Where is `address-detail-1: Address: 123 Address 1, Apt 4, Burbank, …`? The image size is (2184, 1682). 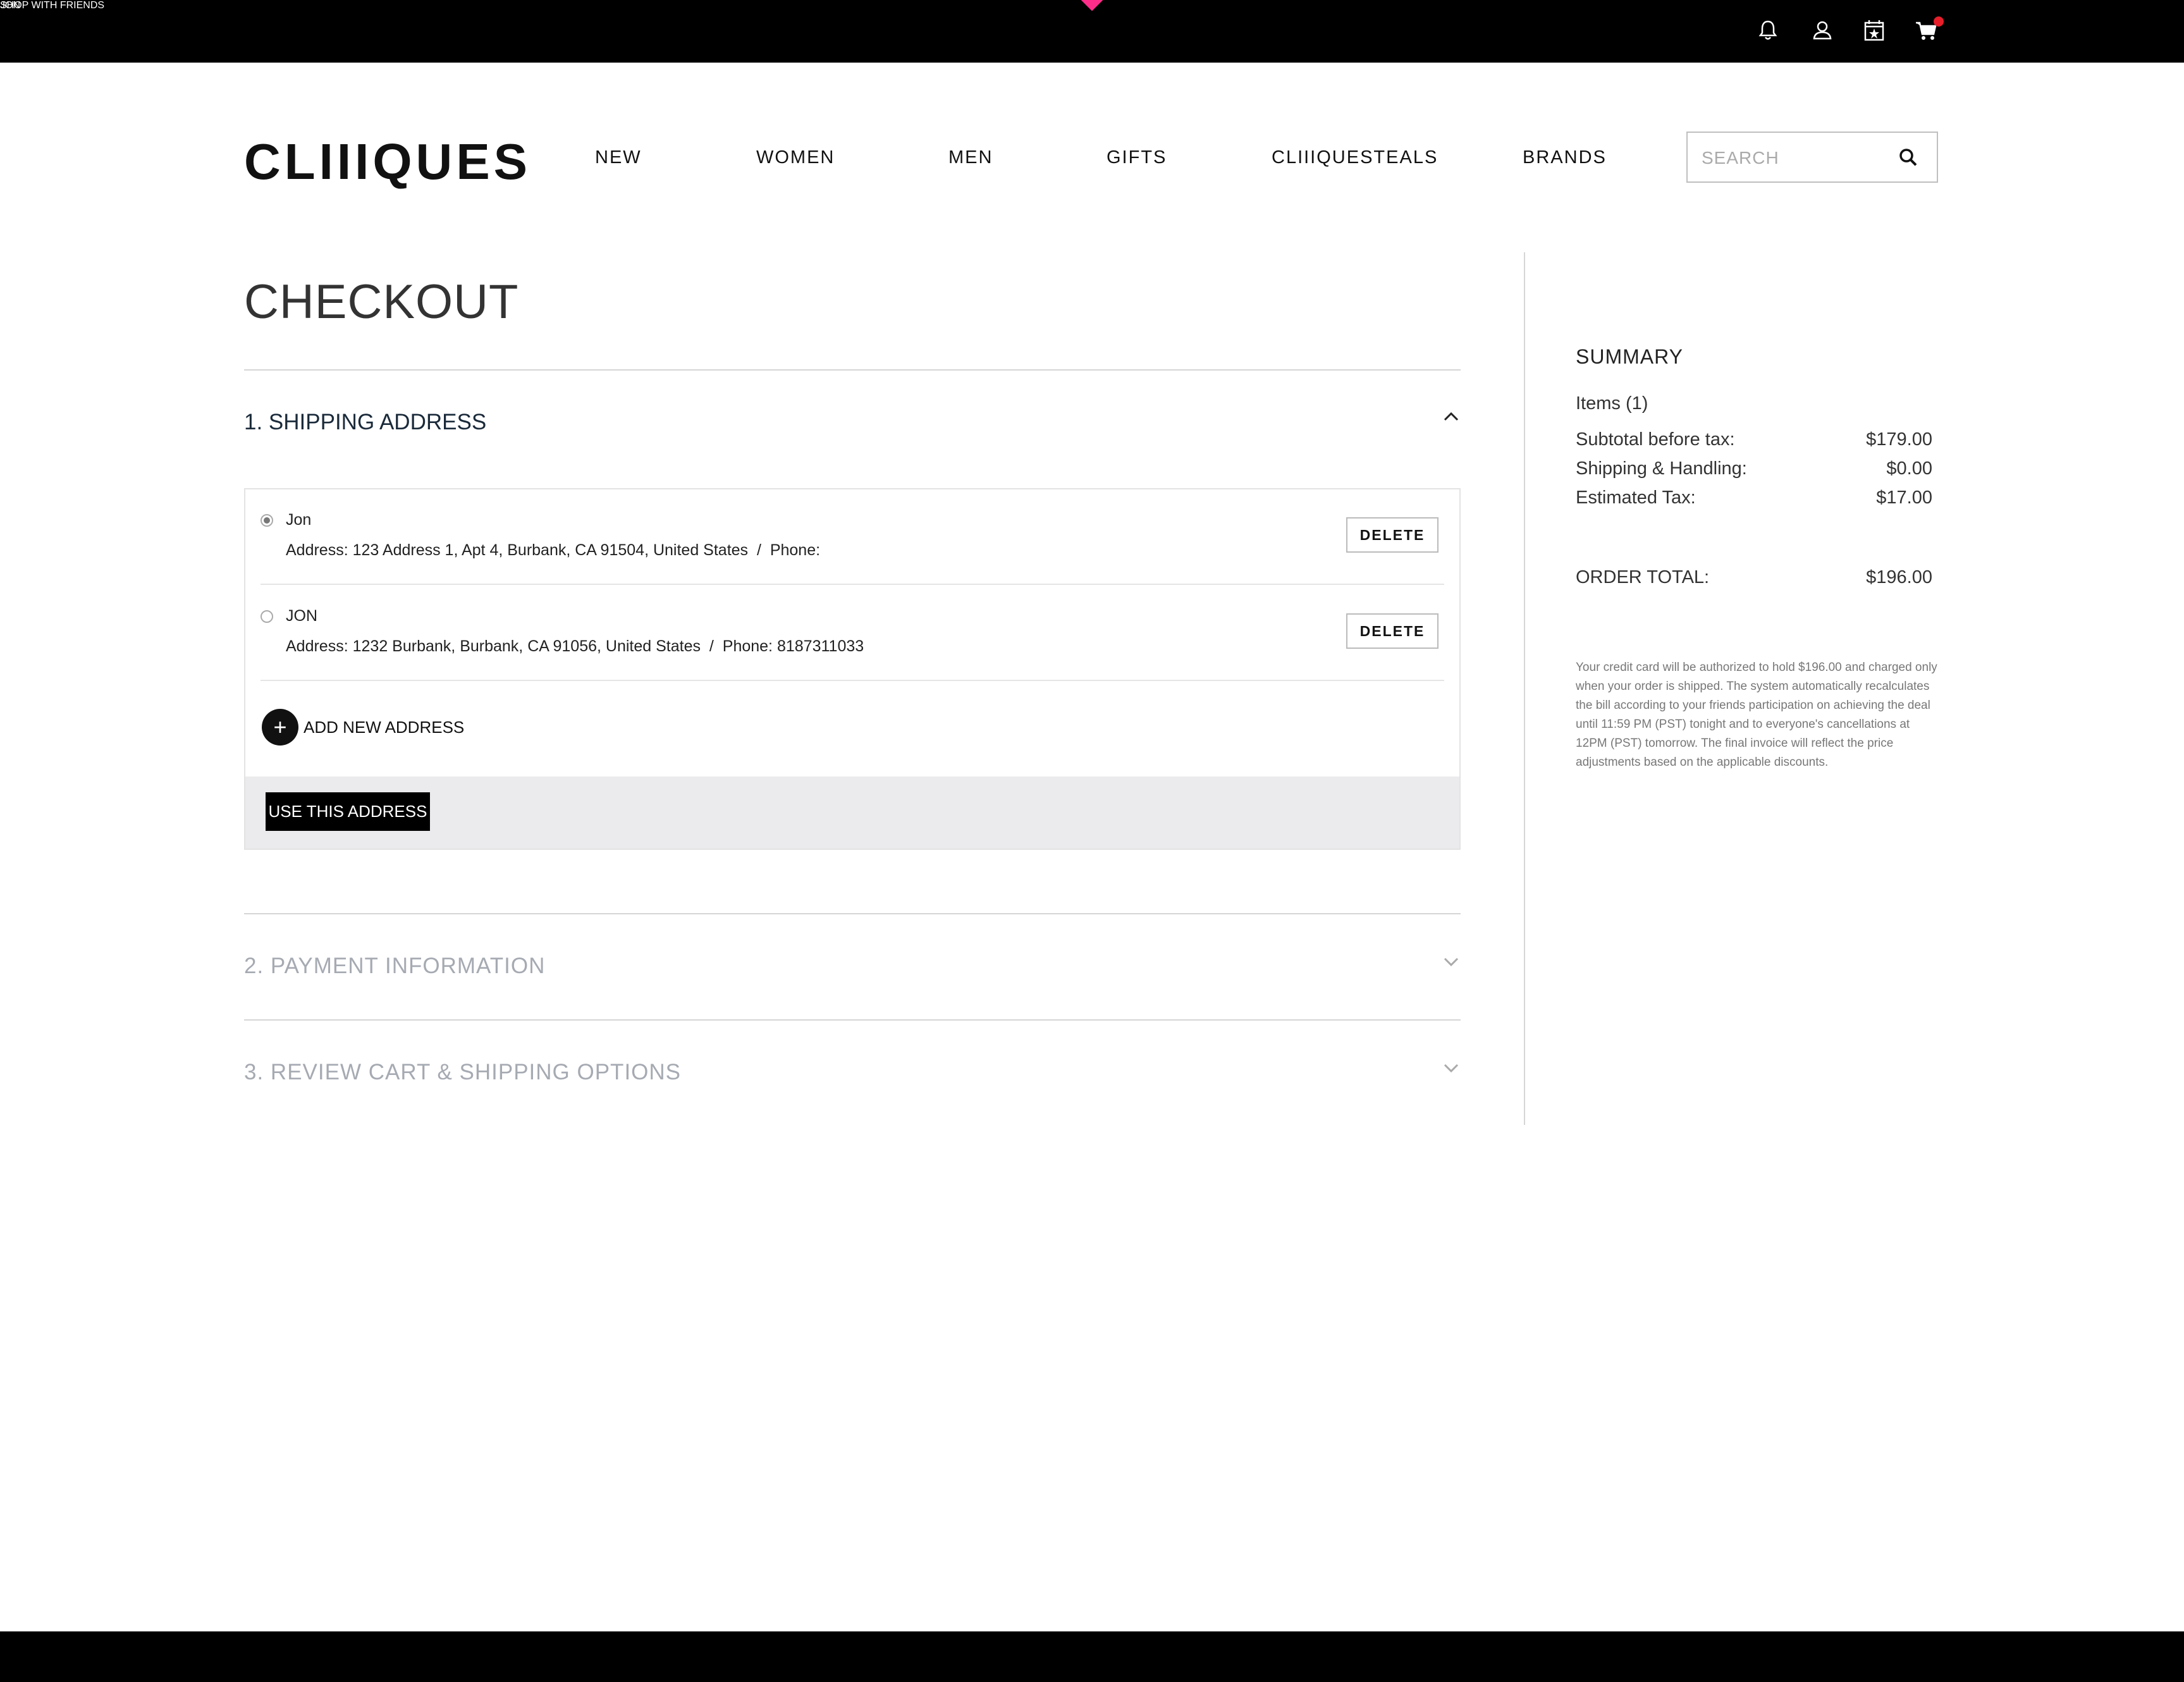
address-detail-1: Address: 123 Address 1, Apt 4, Burbank, … is located at coordinates (553, 550).